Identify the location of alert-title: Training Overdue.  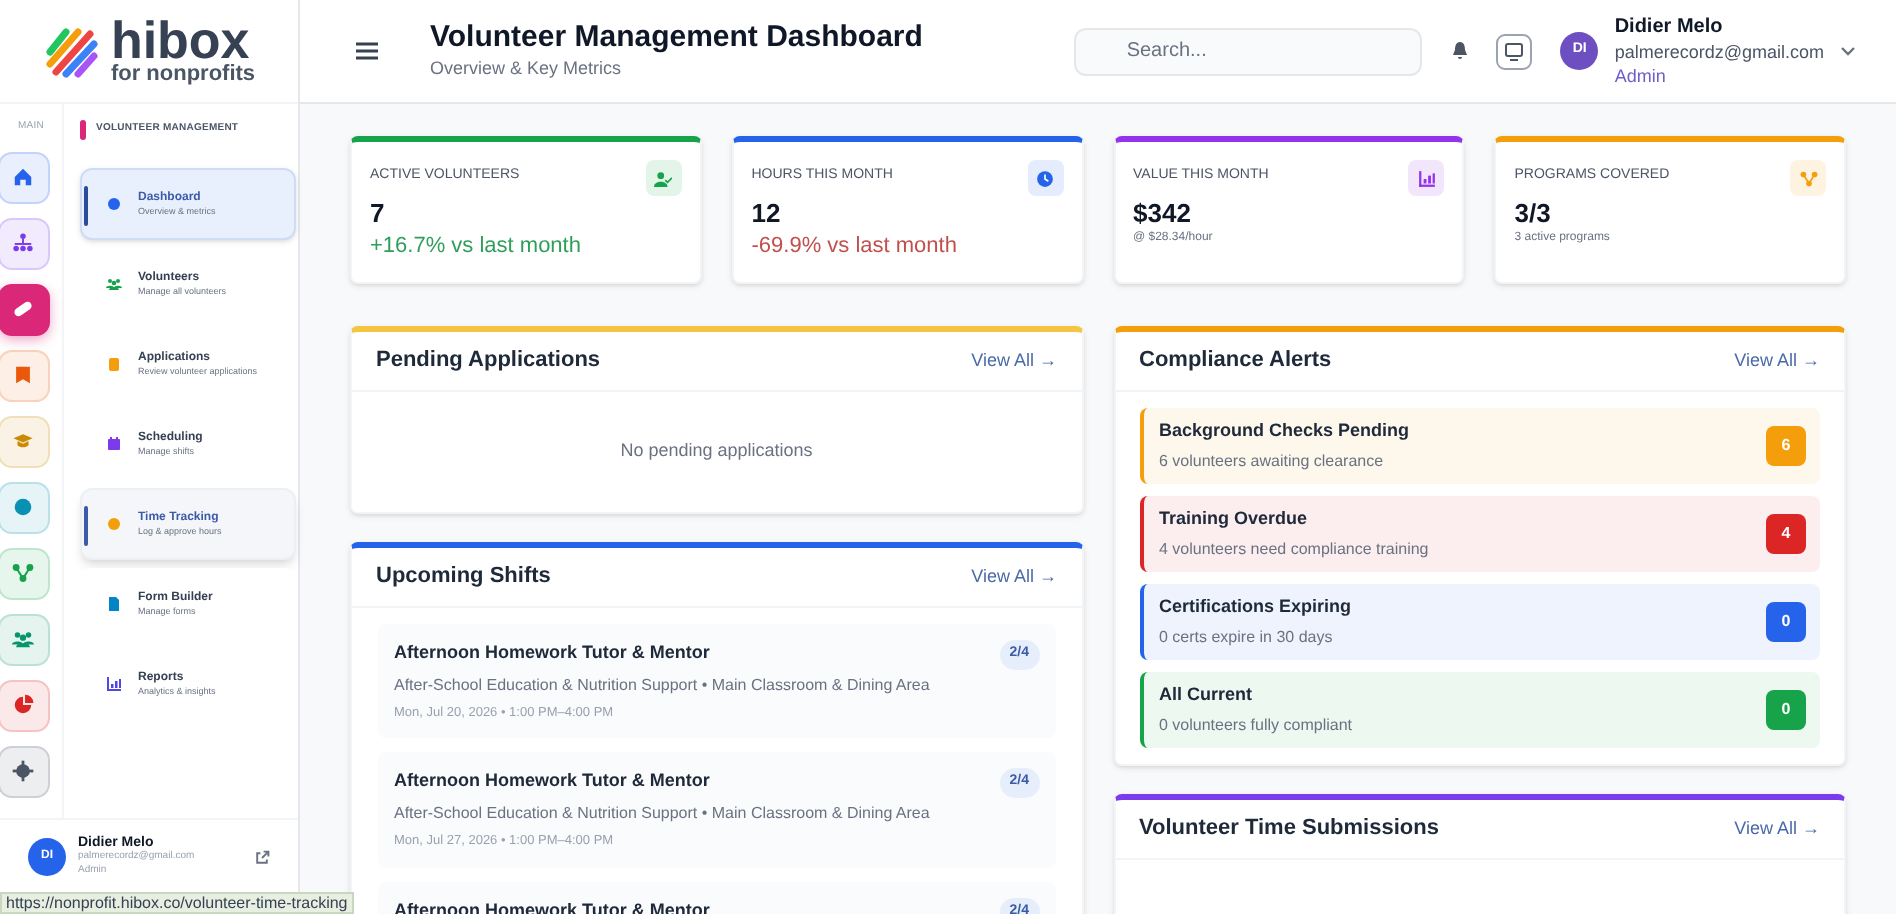
(1234, 519).